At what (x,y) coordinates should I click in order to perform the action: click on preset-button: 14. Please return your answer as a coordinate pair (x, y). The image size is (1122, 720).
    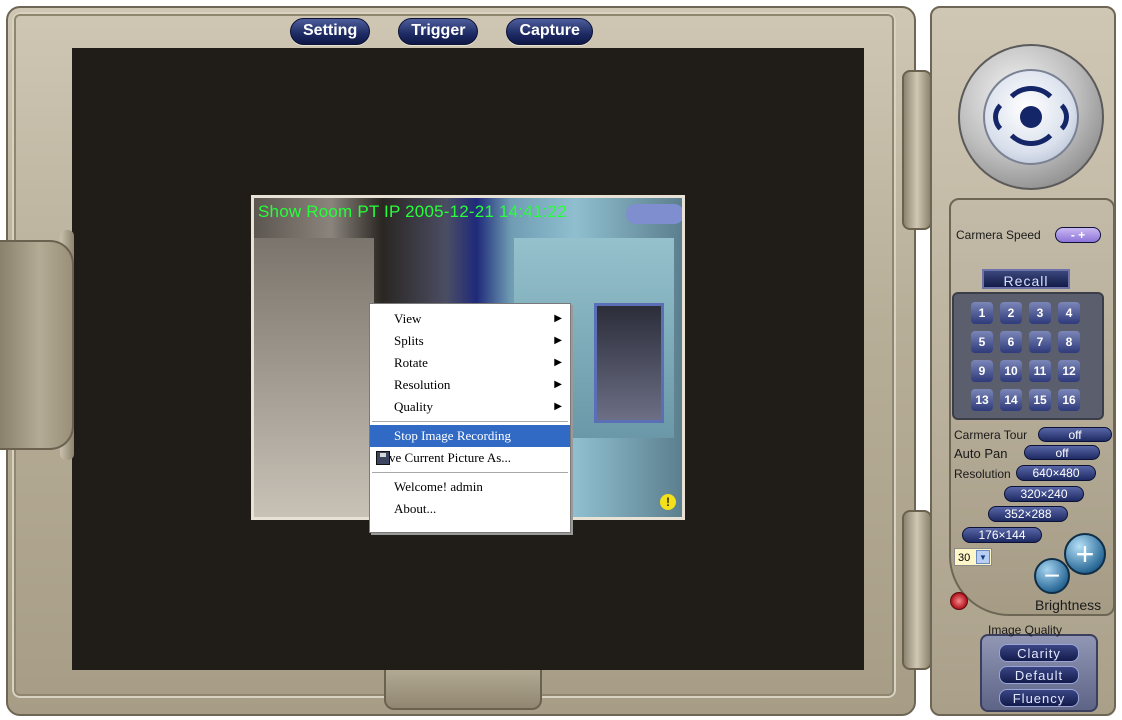
    Looking at the image, I should click on (1011, 400).